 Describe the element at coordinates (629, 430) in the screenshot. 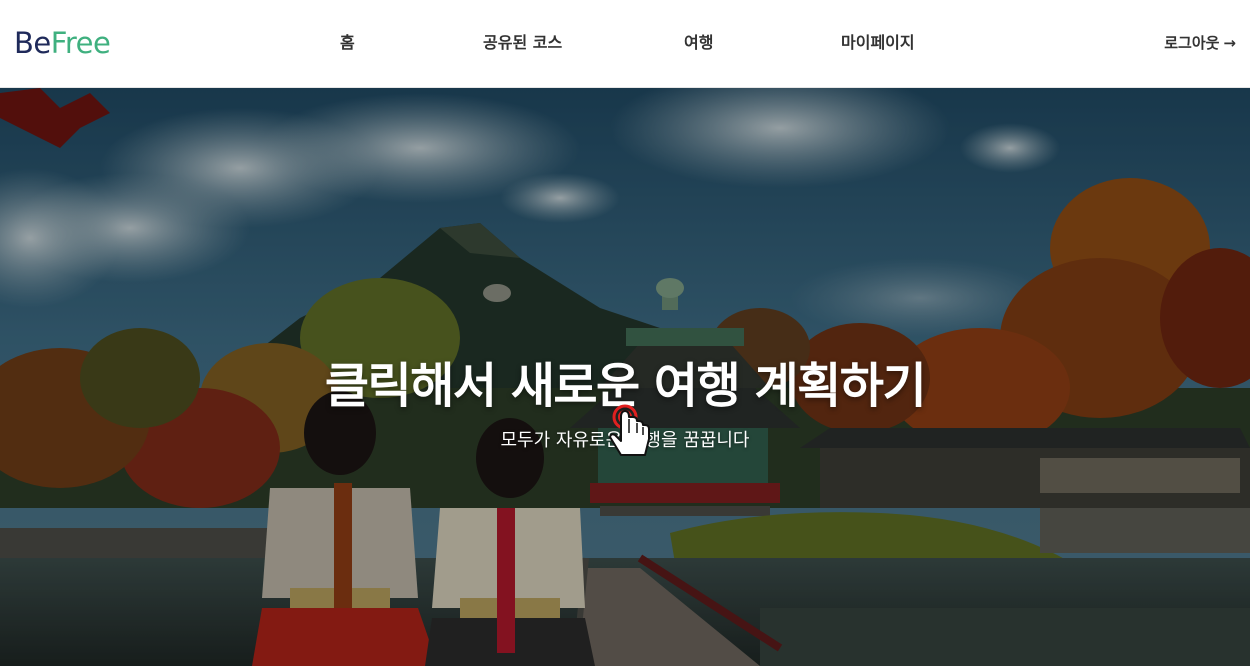

I see `hand-pointer-icon` at that location.